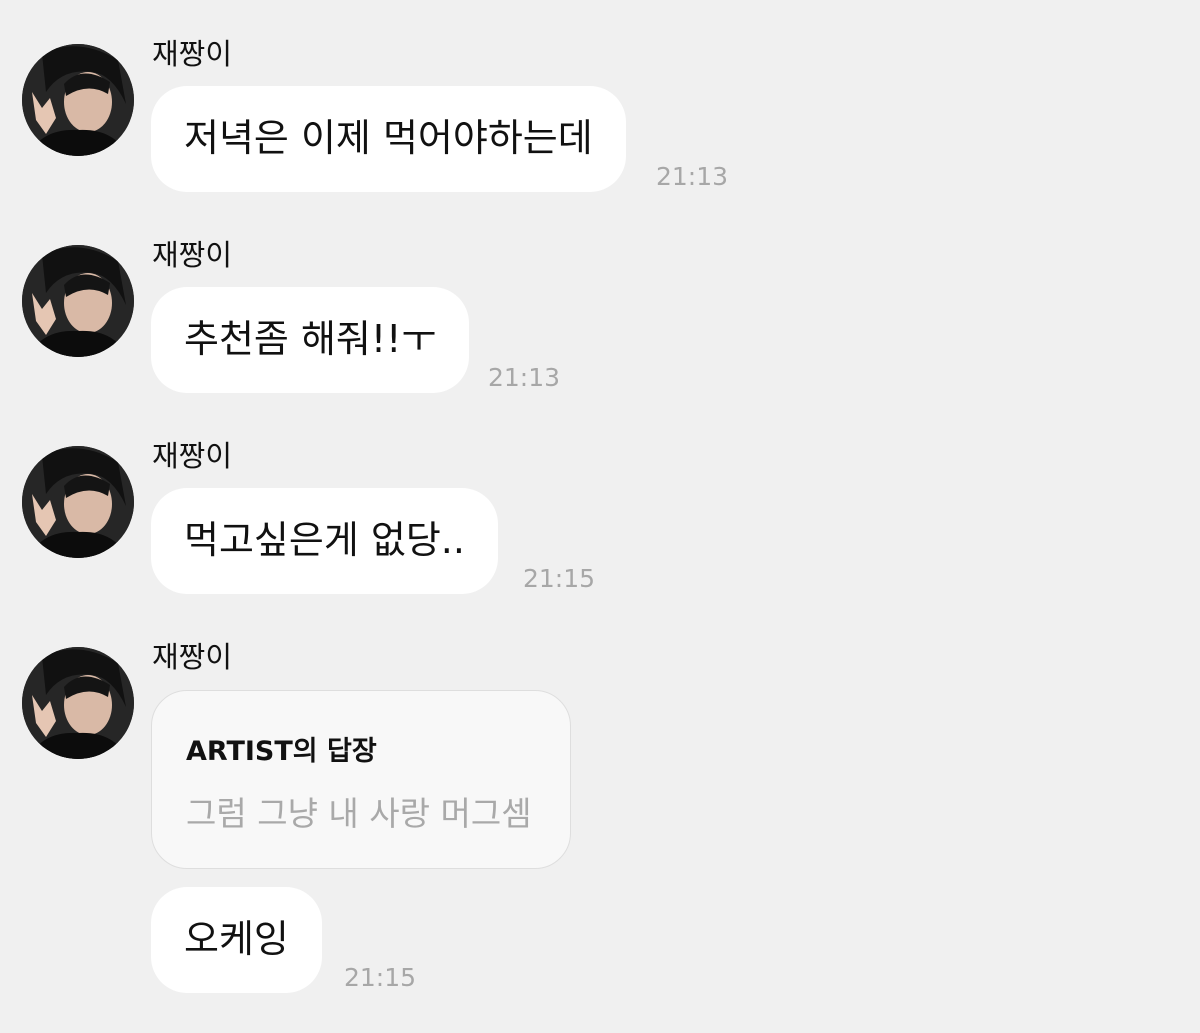  What do you see at coordinates (281, 751) in the screenshot?
I see `reply-heading: ARTIST의 답장` at bounding box center [281, 751].